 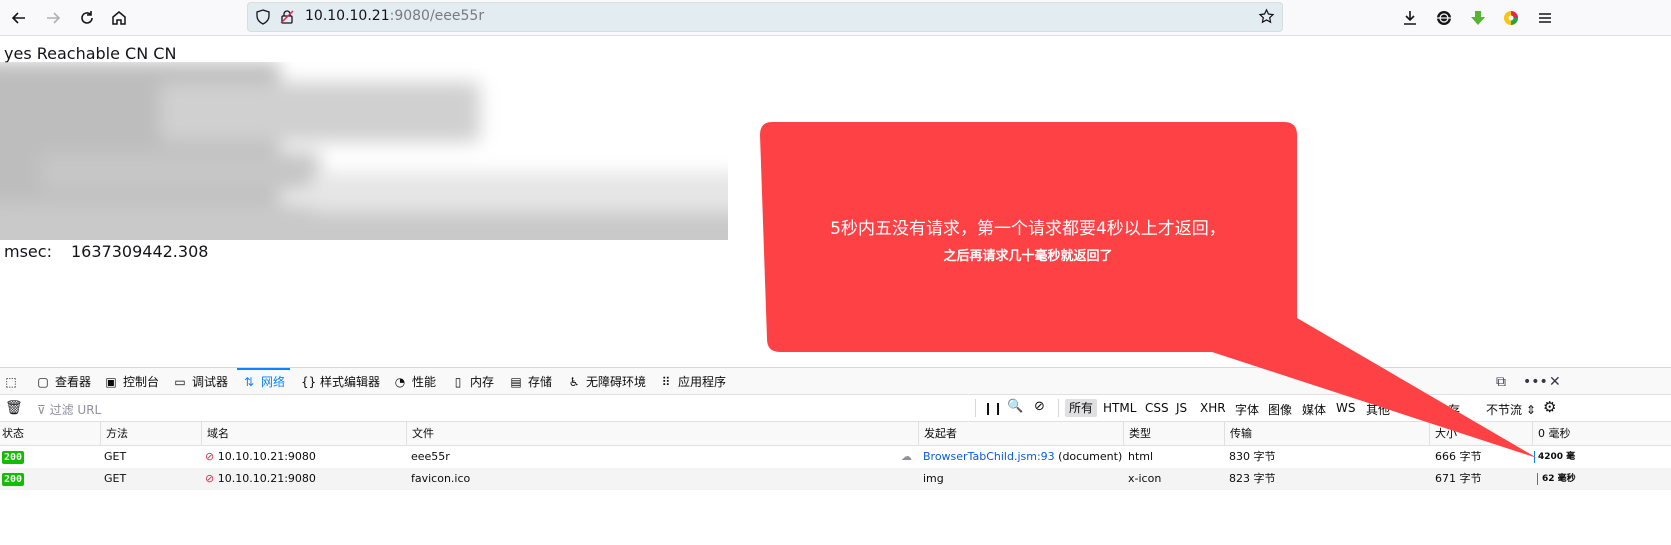 I want to click on tab-label: 查看器, so click(x=73, y=382).